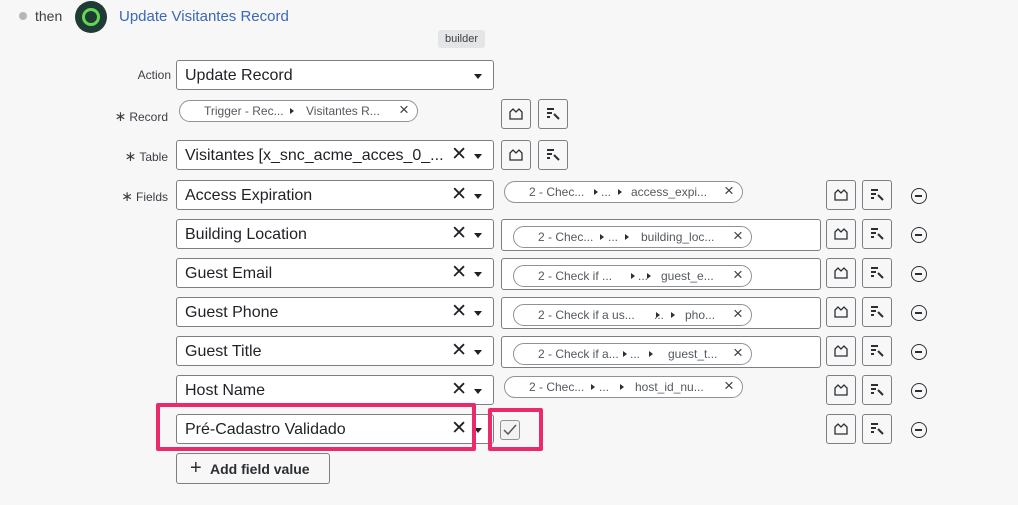 The width and height of the screenshot is (1018, 505). What do you see at coordinates (632, 354) in the screenshot?
I see `field-value-pill: 2 - Check if a... ... guest_t... ×` at bounding box center [632, 354].